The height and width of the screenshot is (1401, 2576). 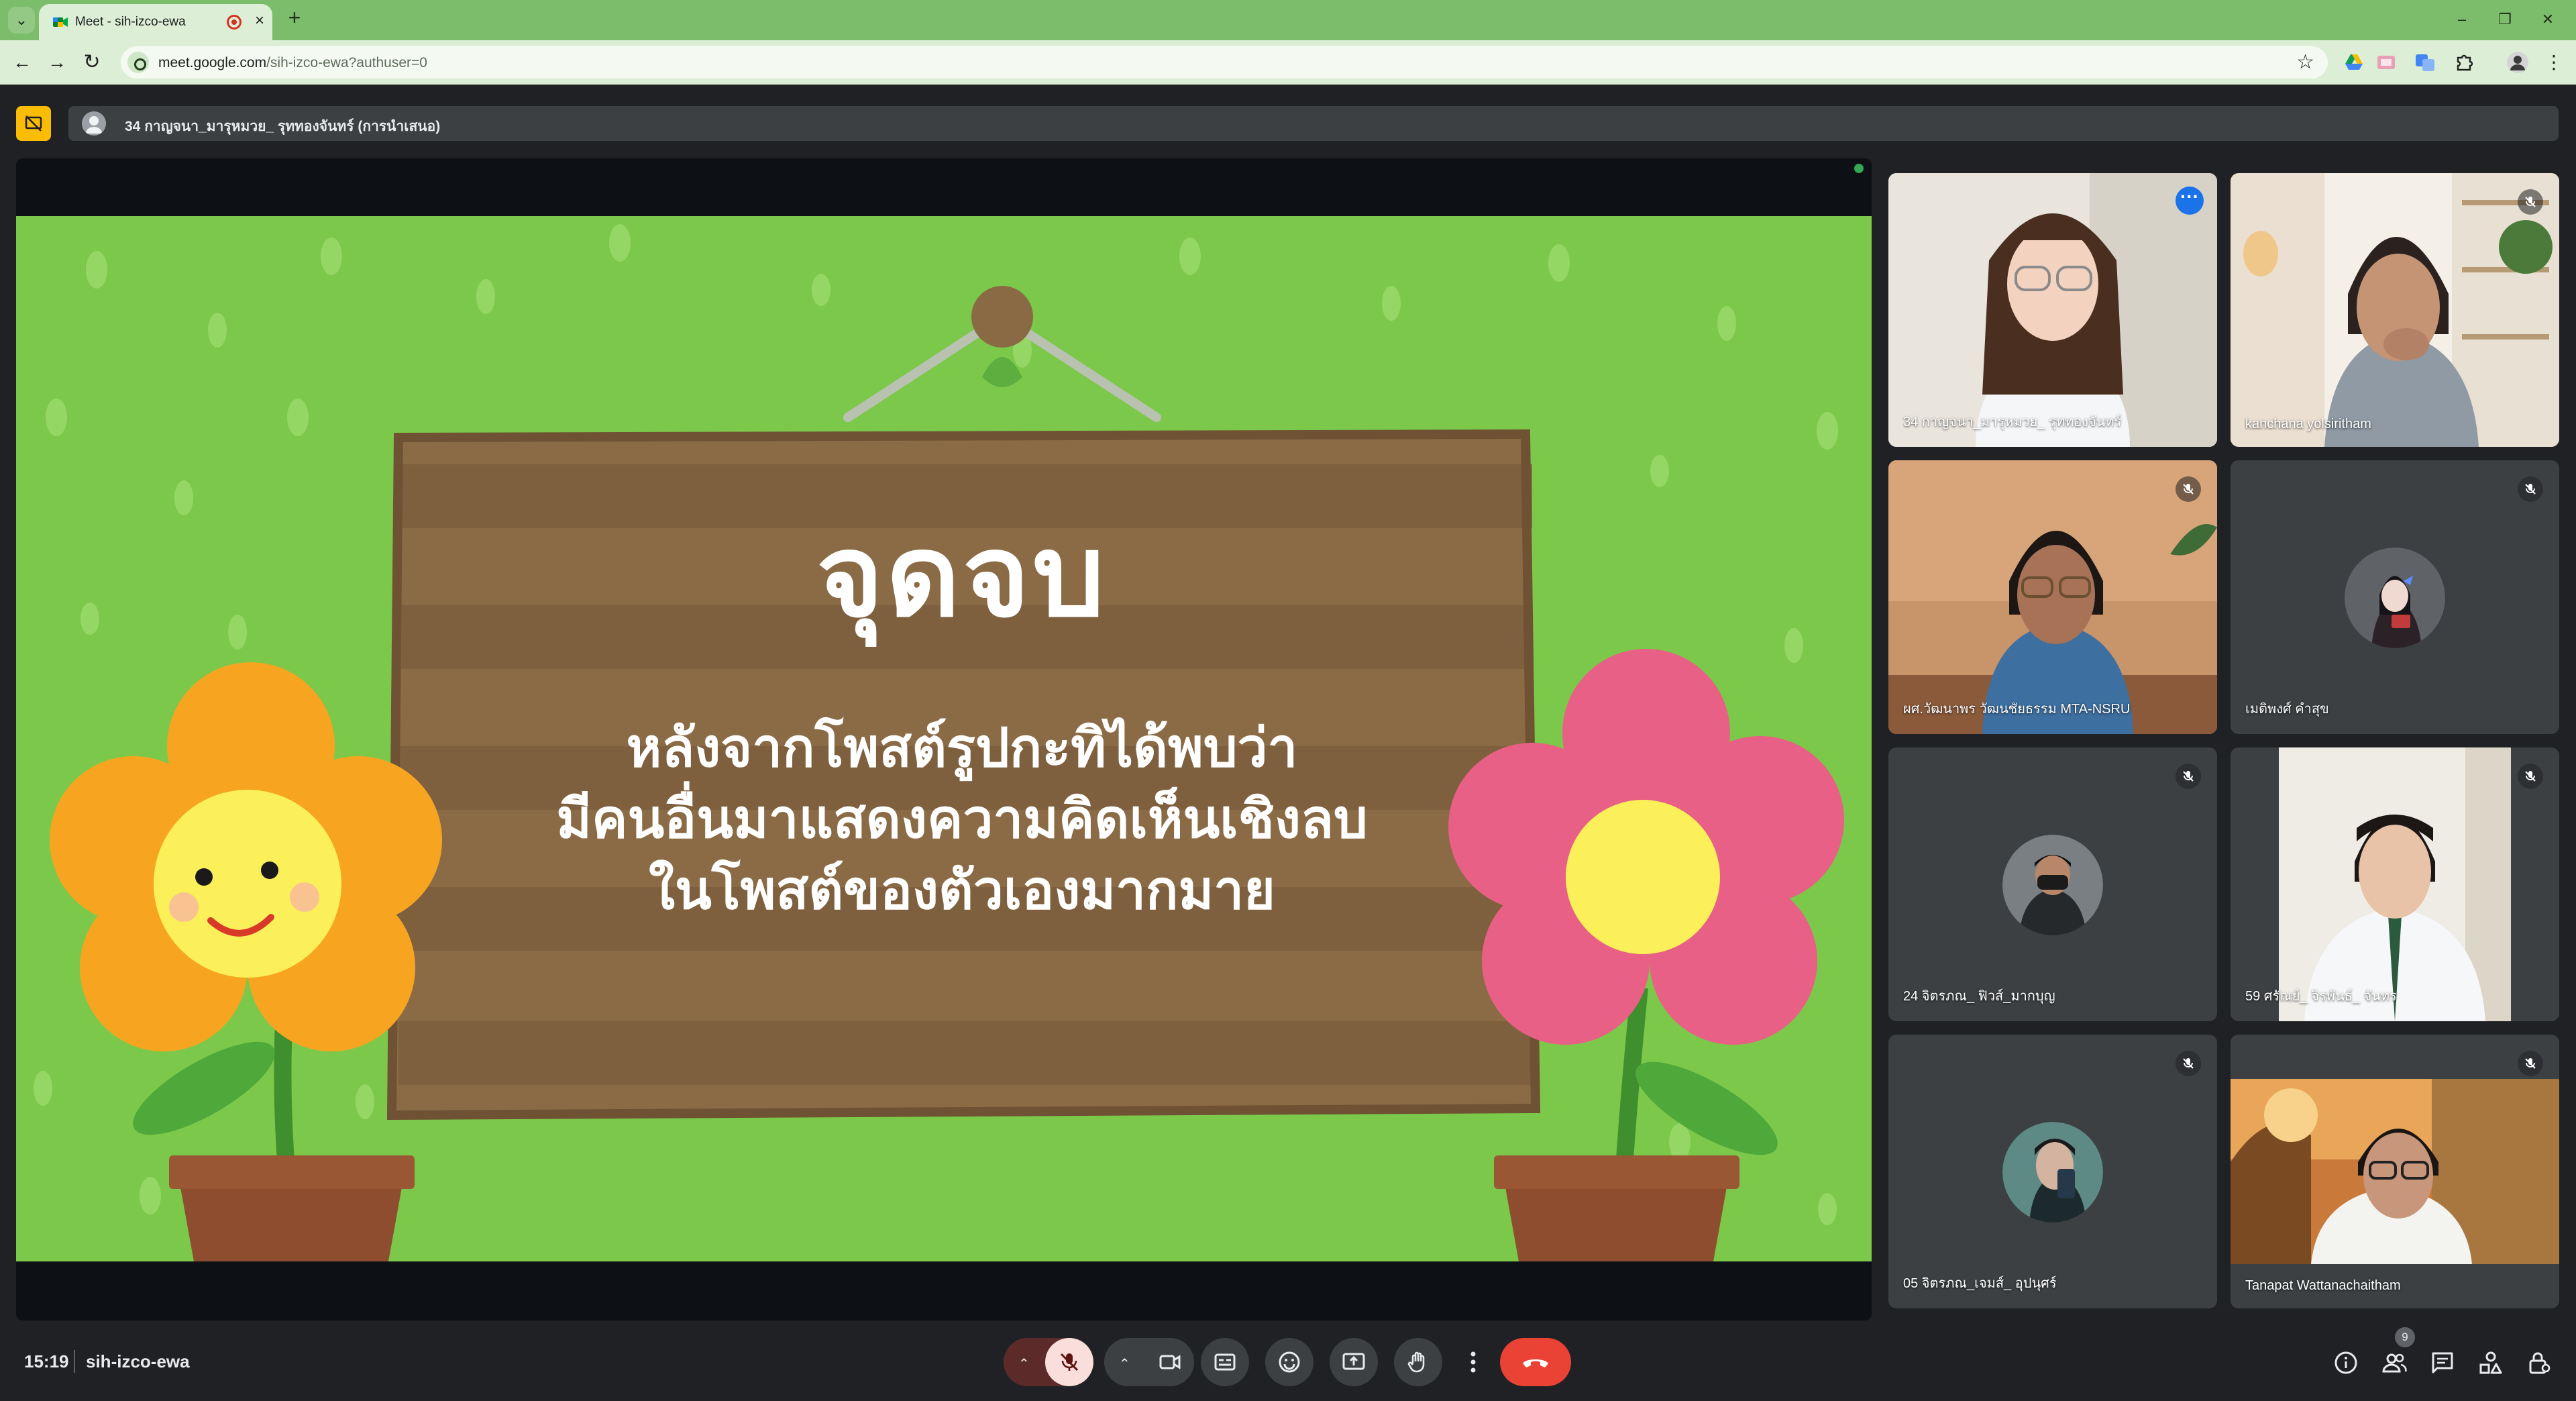 I want to click on site-info-icon, so click(x=138, y=62).